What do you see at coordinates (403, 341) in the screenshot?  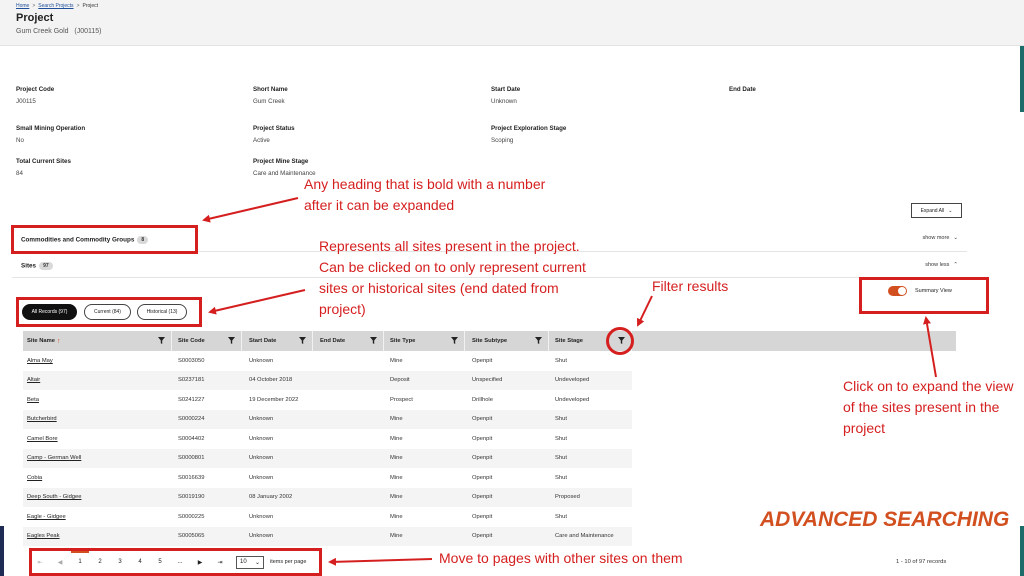 I see `col-label: Site Type` at bounding box center [403, 341].